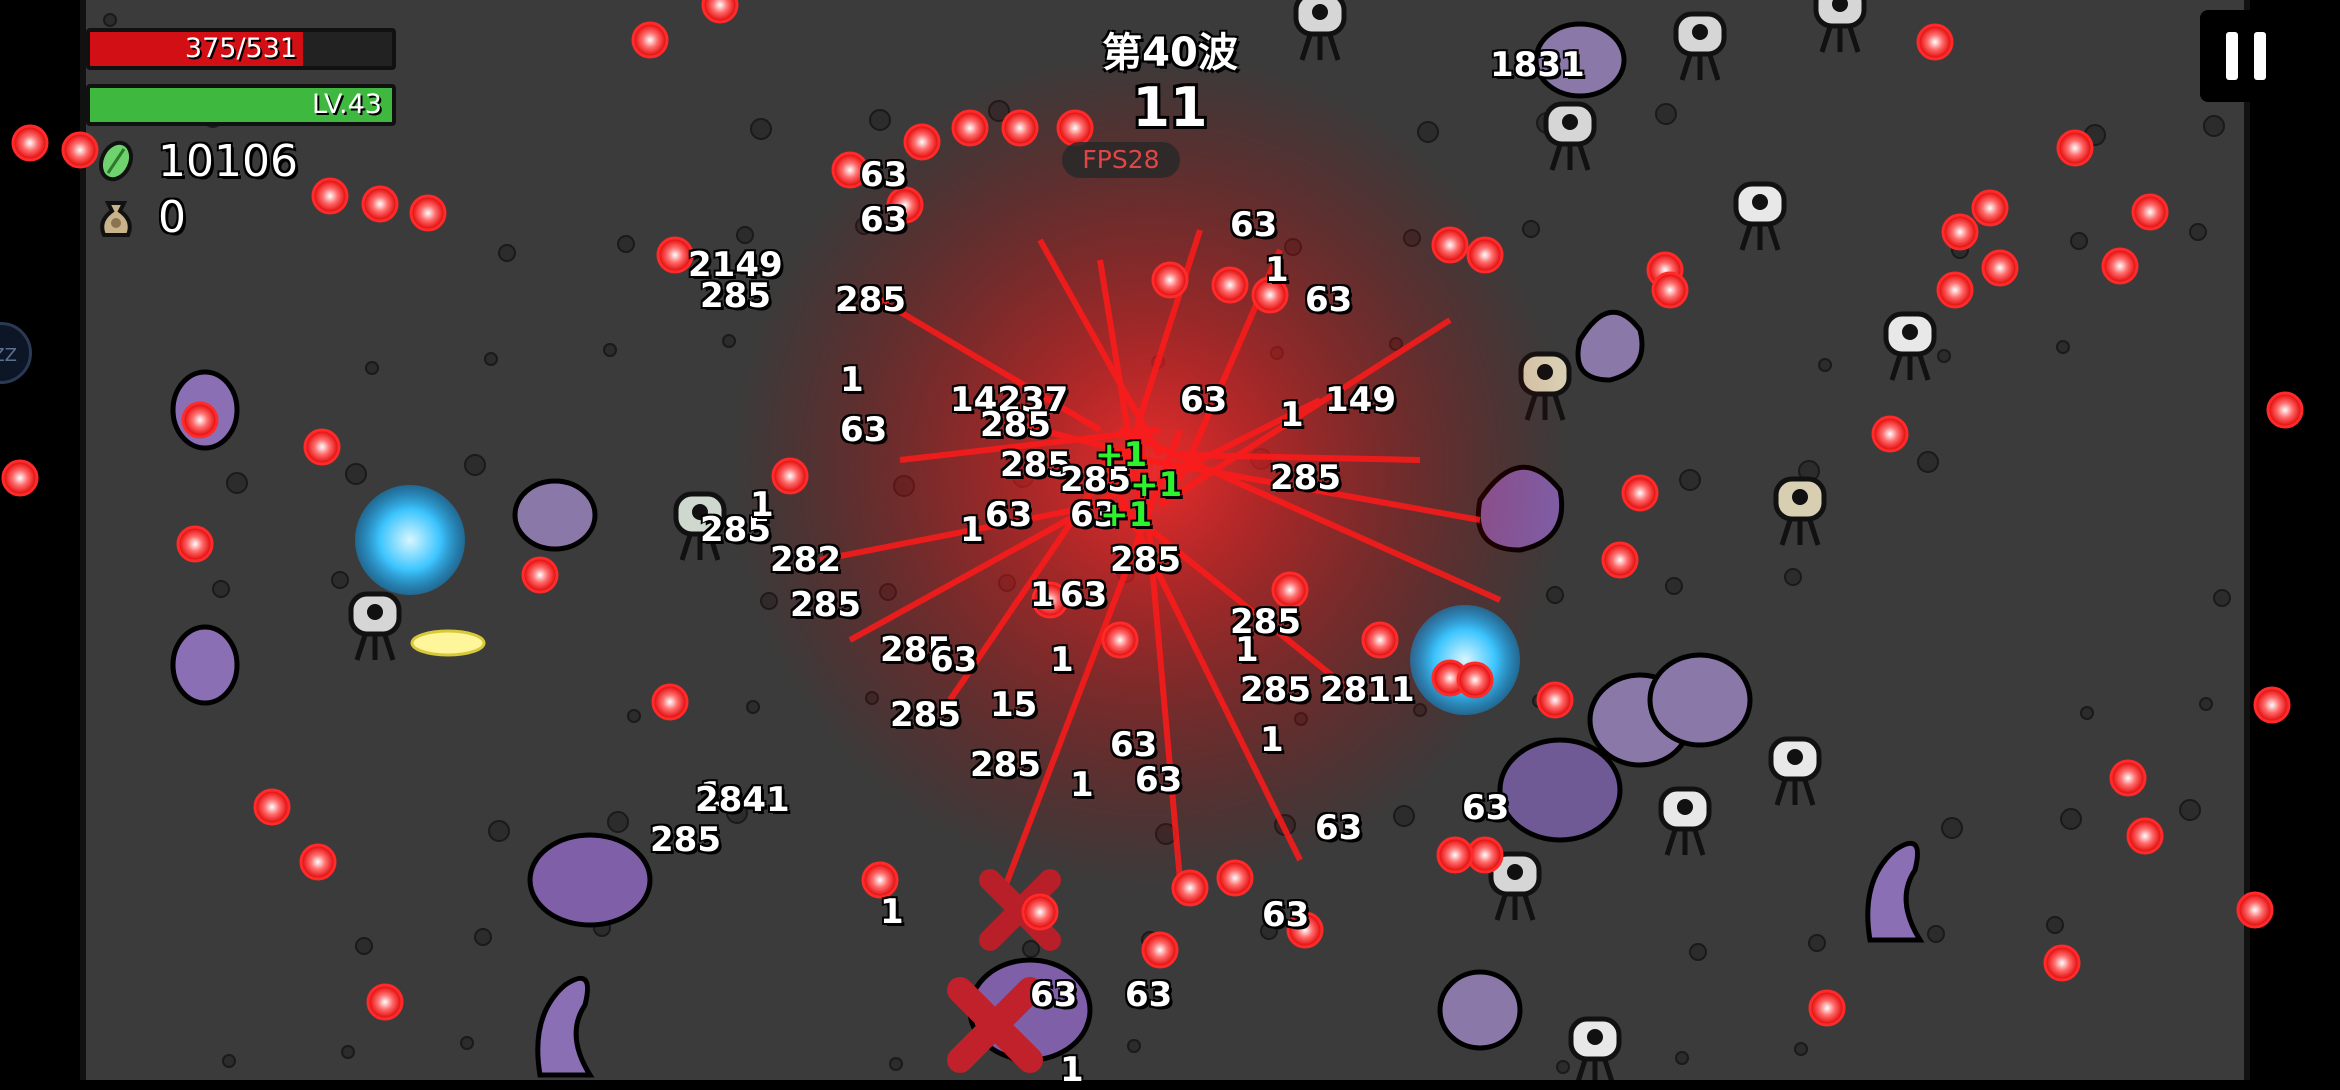 The height and width of the screenshot is (1090, 2340). I want to click on currency-counter: 10106, so click(196, 161).